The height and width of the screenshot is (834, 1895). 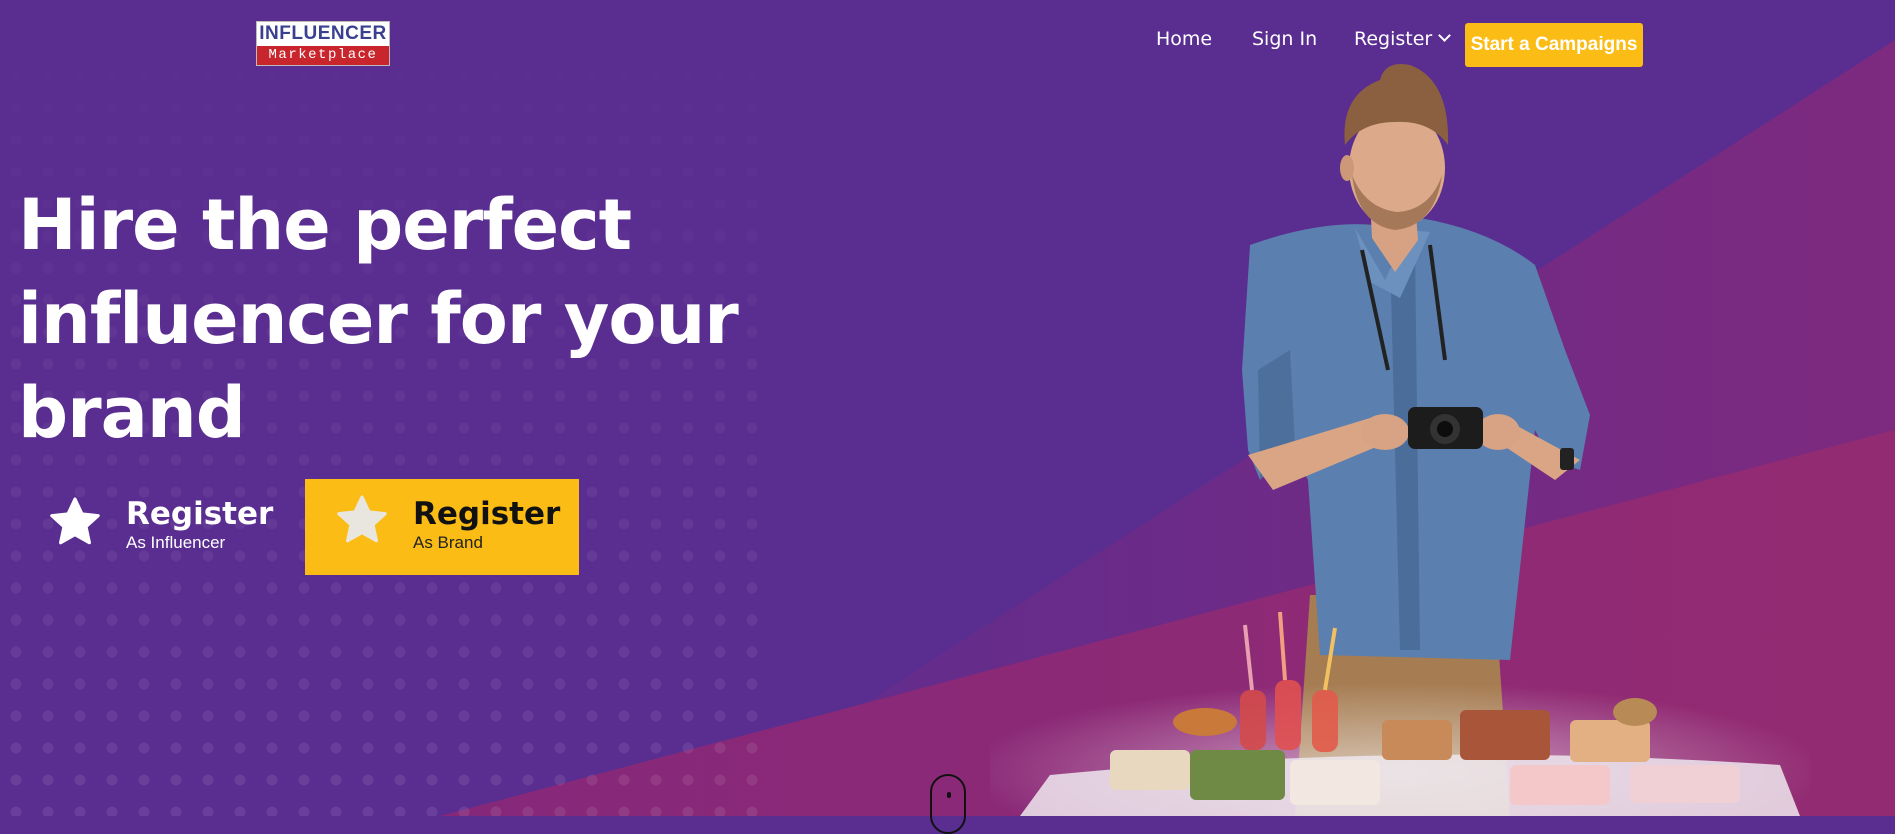 I want to click on chevron-down-icon, so click(x=1445, y=35).